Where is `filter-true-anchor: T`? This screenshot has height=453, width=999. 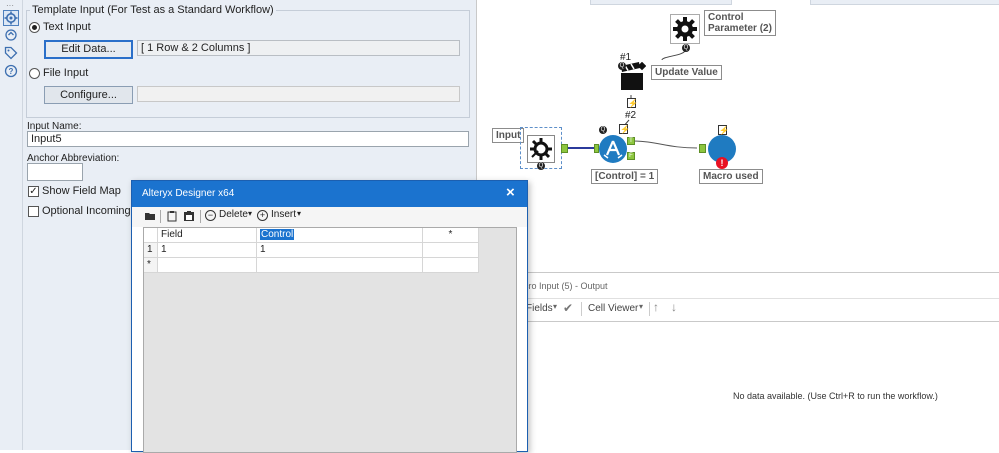
filter-true-anchor: T is located at coordinates (631, 141).